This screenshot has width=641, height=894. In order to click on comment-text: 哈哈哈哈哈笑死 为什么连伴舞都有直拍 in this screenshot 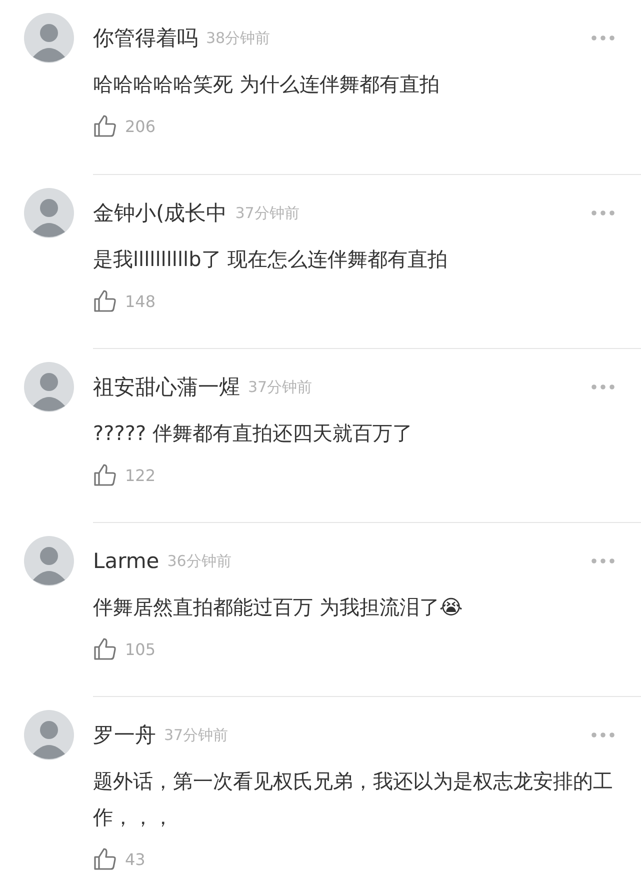, I will do `click(266, 84)`.